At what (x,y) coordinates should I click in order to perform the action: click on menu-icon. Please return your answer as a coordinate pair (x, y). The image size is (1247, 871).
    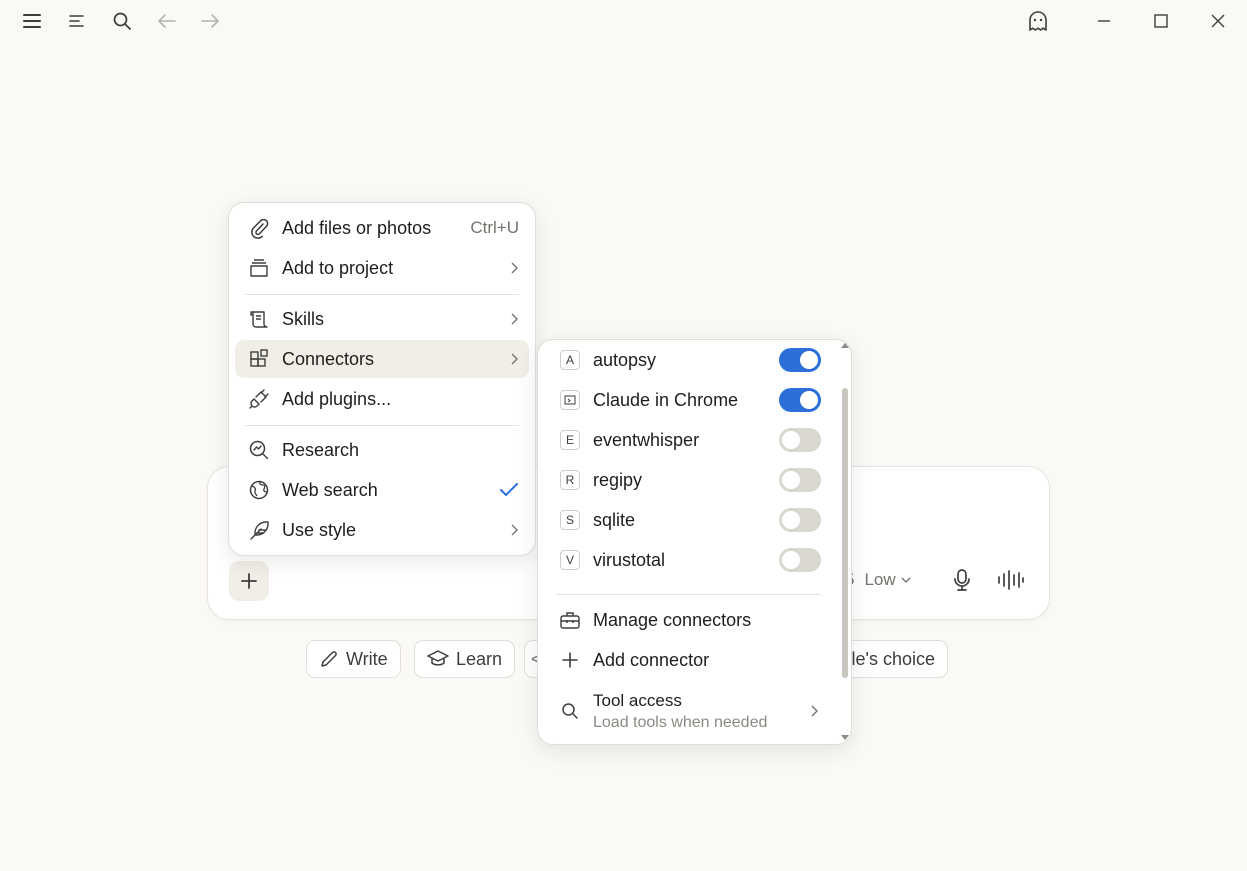
    Looking at the image, I should click on (32, 21).